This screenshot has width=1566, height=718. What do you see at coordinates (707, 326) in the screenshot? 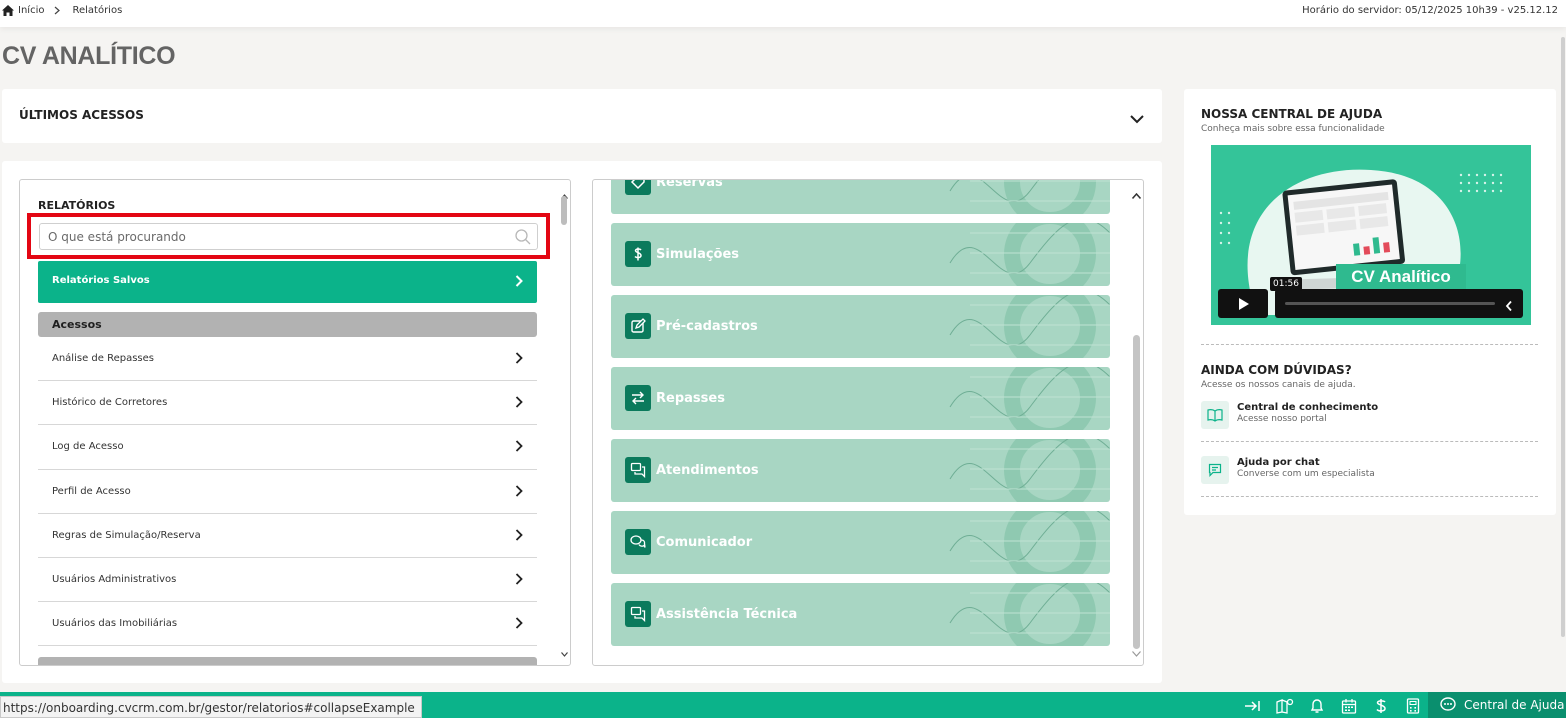
I see `module-label: Pré-cadastros` at bounding box center [707, 326].